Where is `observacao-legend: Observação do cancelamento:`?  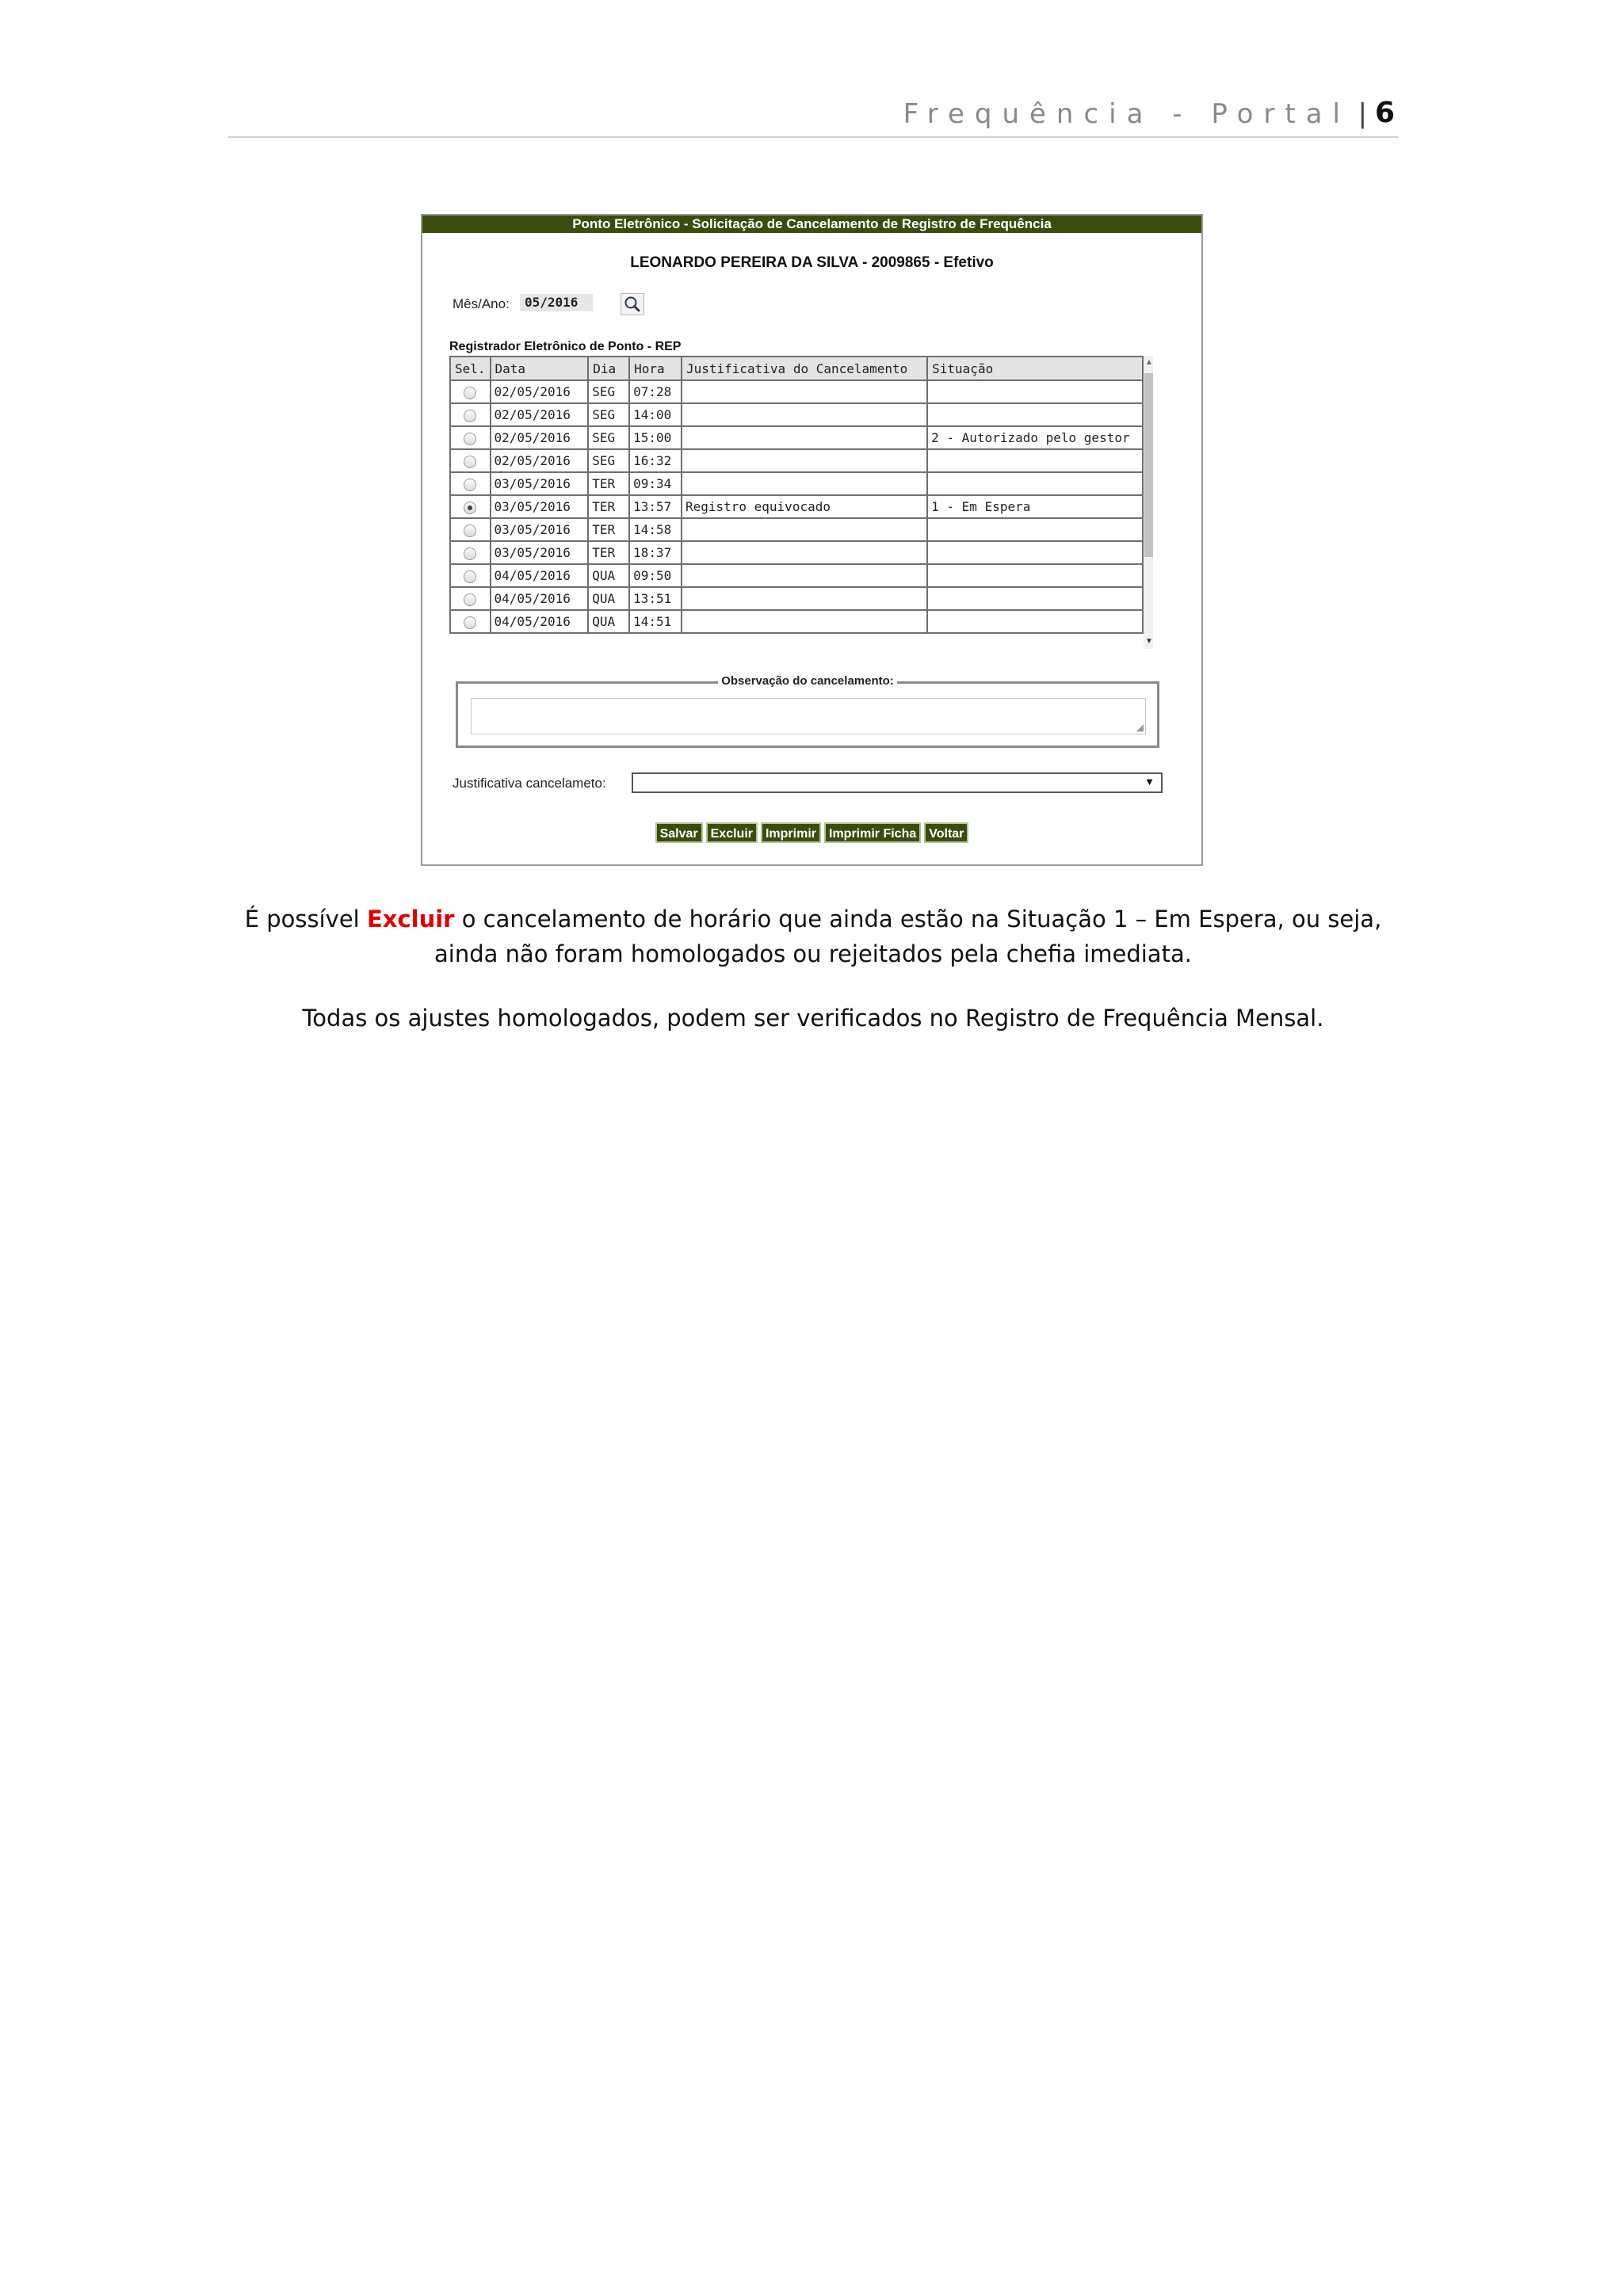 observacao-legend: Observação do cancelamento: is located at coordinates (808, 681).